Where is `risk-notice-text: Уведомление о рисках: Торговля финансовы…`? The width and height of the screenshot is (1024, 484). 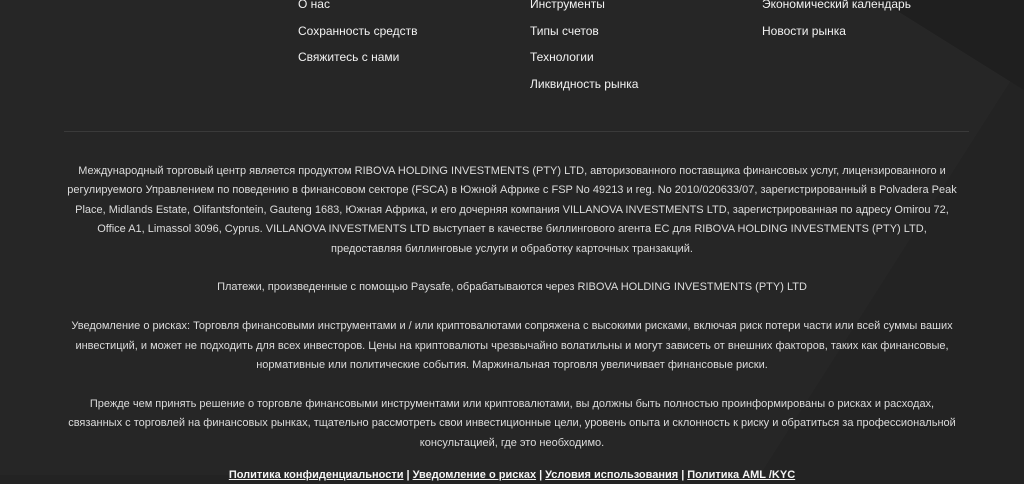 risk-notice-text: Уведомление о рисках: Торговля финансовы… is located at coordinates (512, 346).